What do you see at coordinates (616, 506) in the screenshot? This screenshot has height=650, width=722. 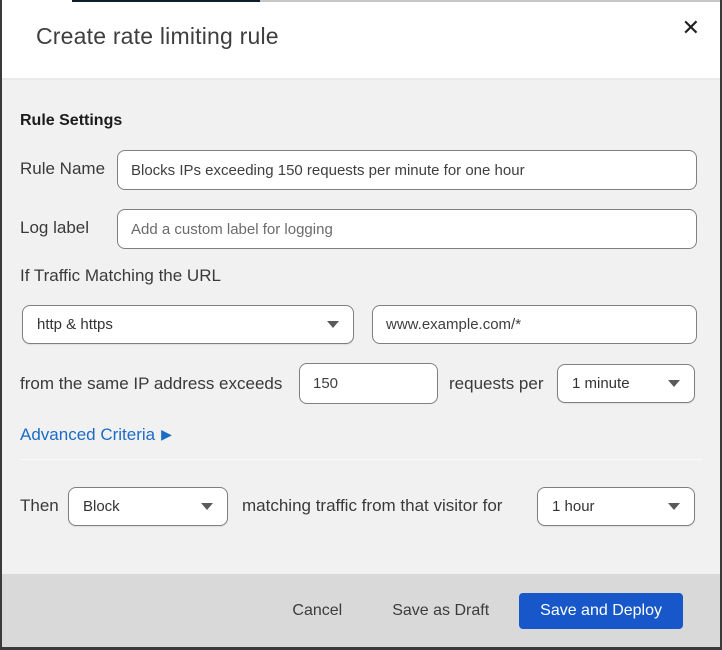 I see `duration-select: 1 hour` at bounding box center [616, 506].